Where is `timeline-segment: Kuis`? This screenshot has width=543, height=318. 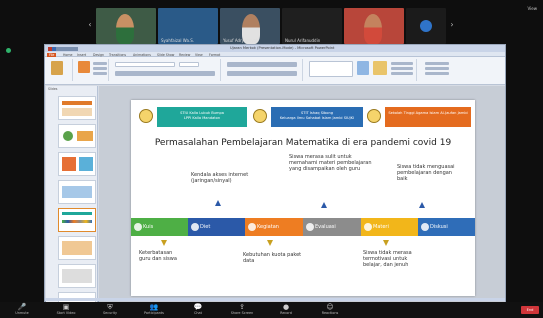
timeline-segment: Kuis is located at coordinates (159, 227).